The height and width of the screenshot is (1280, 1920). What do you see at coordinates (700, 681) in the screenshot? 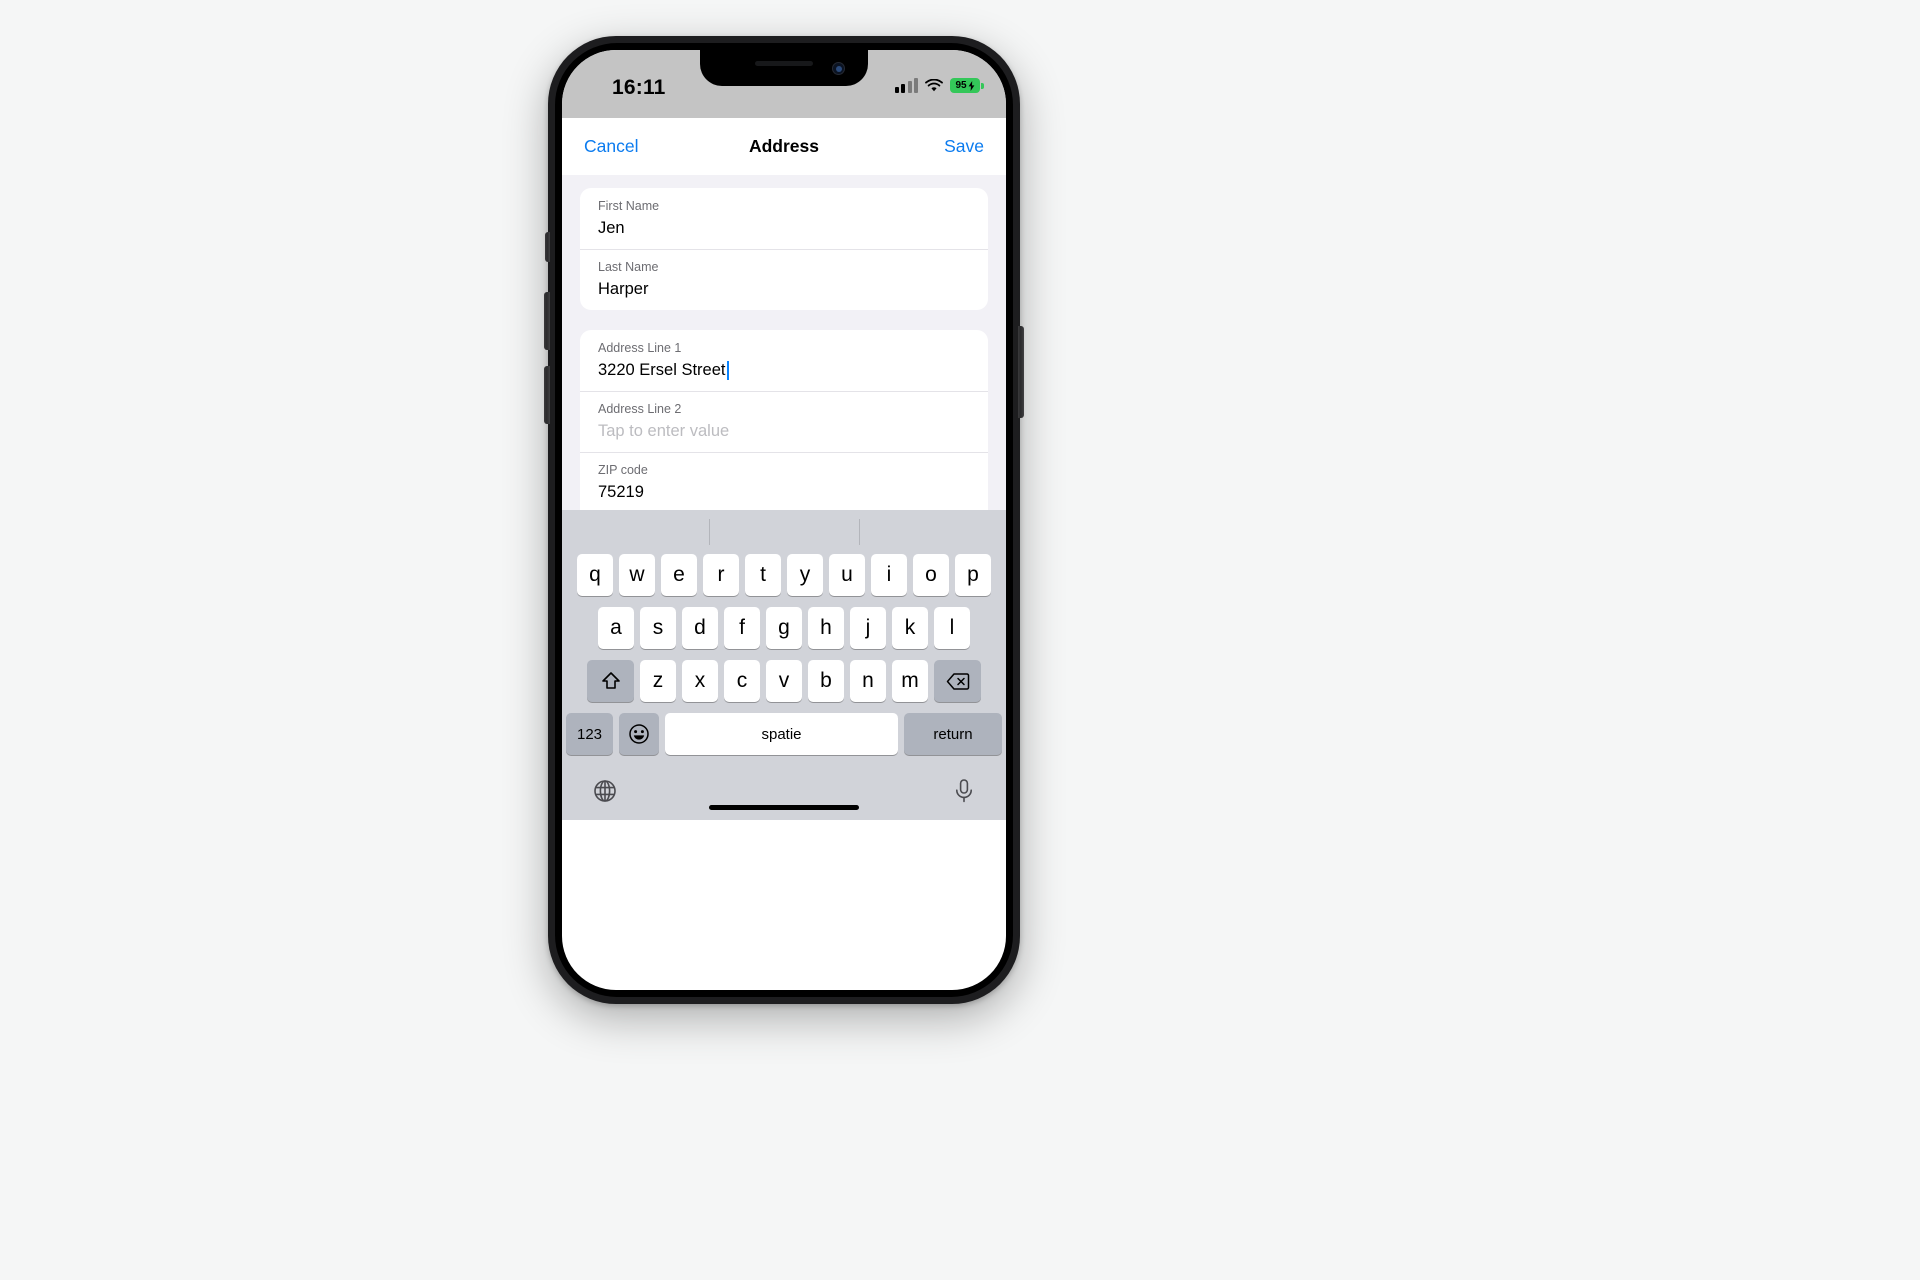
I see `key-x: x` at bounding box center [700, 681].